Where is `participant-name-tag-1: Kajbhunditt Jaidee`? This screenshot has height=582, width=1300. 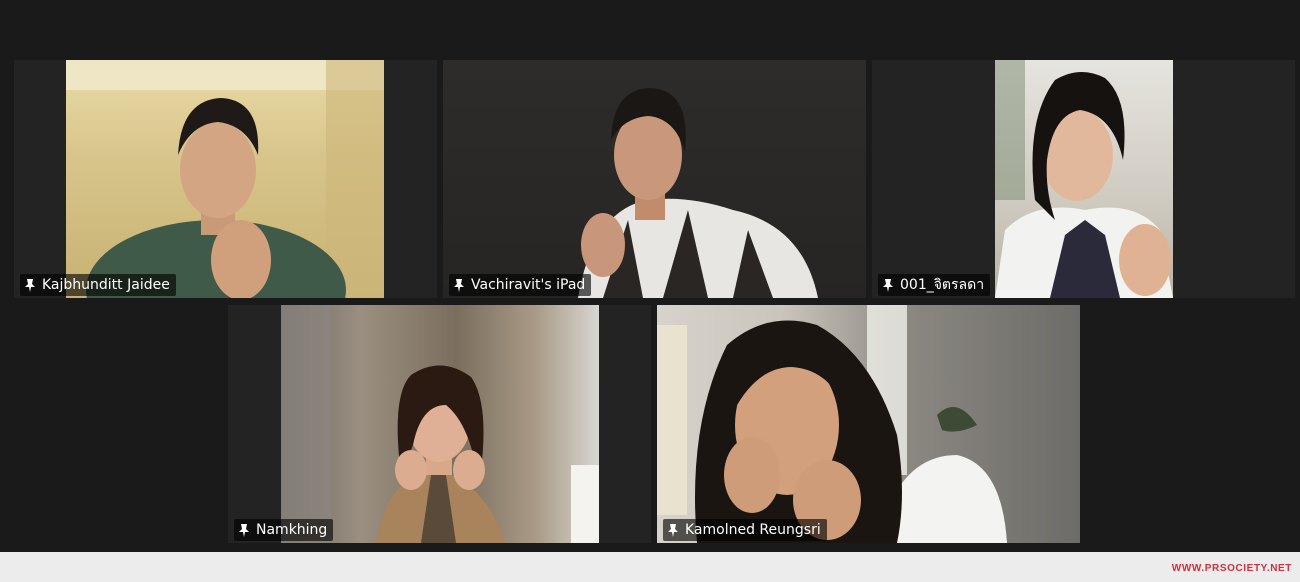
participant-name-tag-1: Kajbhunditt Jaidee is located at coordinates (98, 285).